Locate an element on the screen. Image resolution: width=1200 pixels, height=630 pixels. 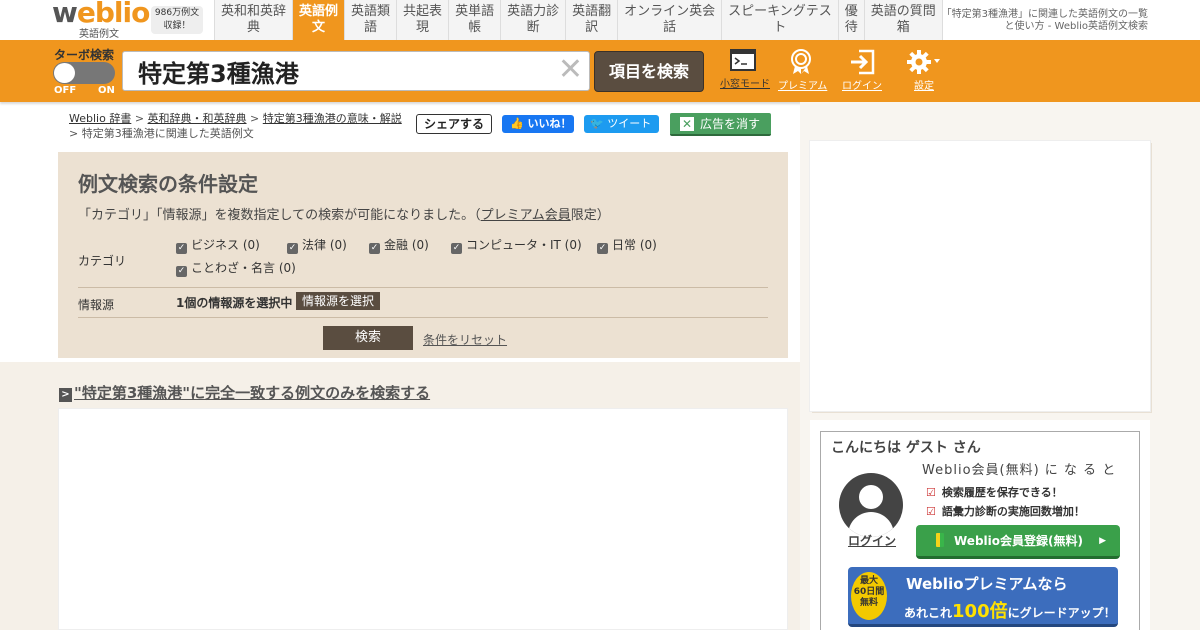
hide-ads-label: 広告を消す is located at coordinates (730, 124).